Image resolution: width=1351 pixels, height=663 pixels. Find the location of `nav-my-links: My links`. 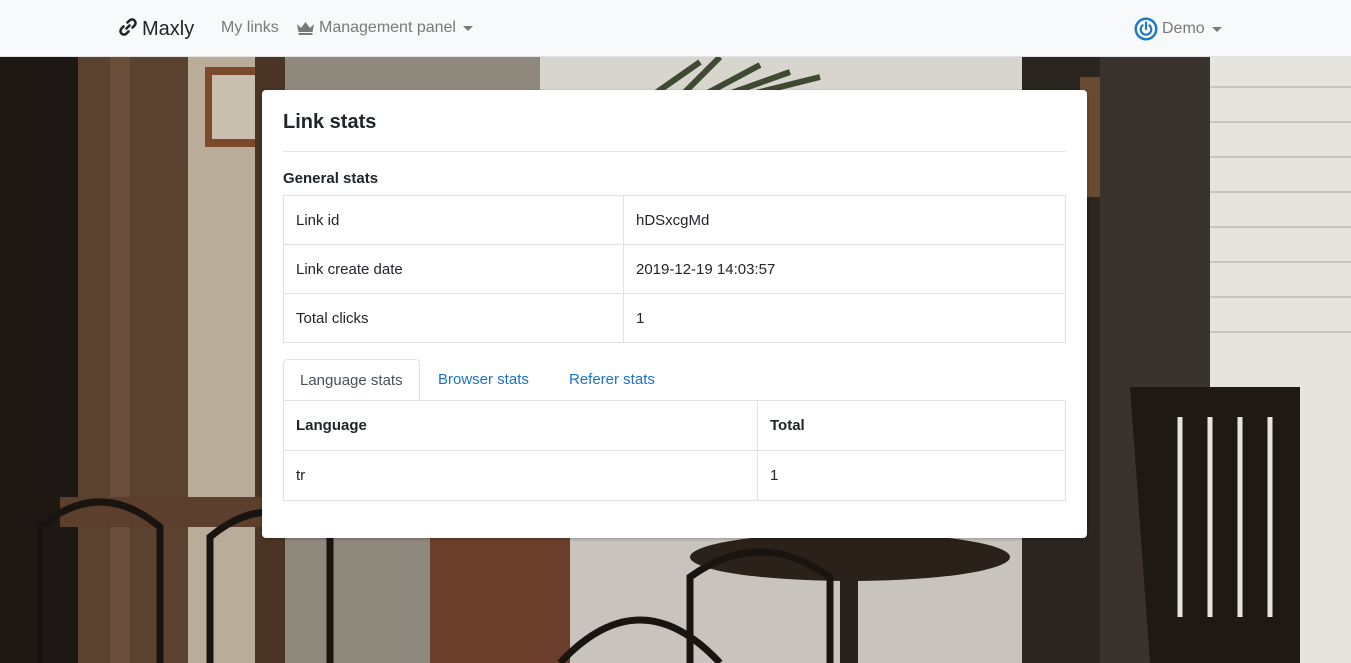

nav-my-links: My links is located at coordinates (250, 28).